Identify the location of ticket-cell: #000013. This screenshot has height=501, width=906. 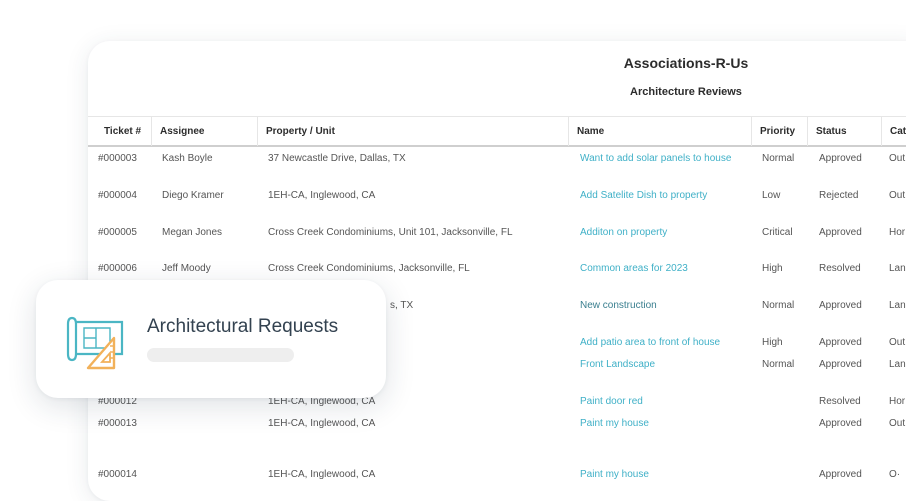
(117, 423).